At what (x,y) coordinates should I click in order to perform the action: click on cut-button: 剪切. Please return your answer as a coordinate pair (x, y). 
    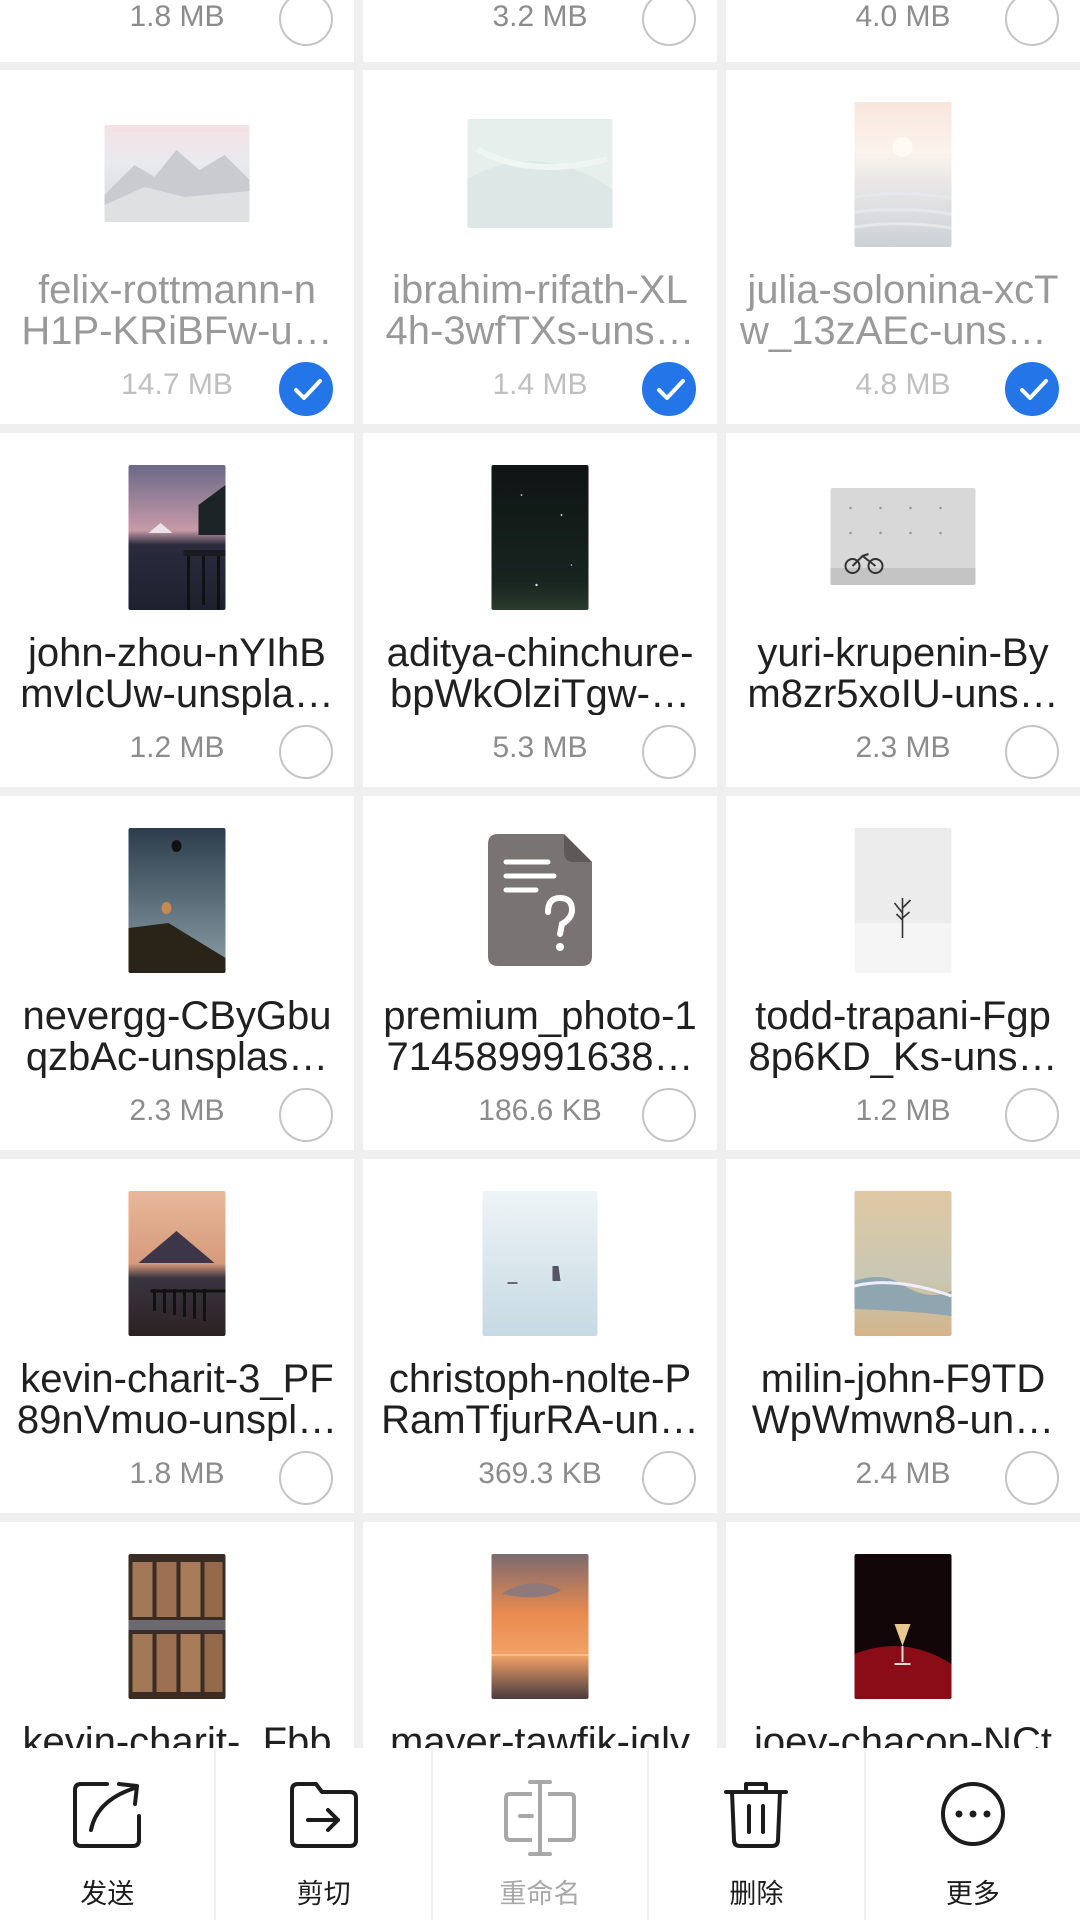
    Looking at the image, I should click on (322, 1834).